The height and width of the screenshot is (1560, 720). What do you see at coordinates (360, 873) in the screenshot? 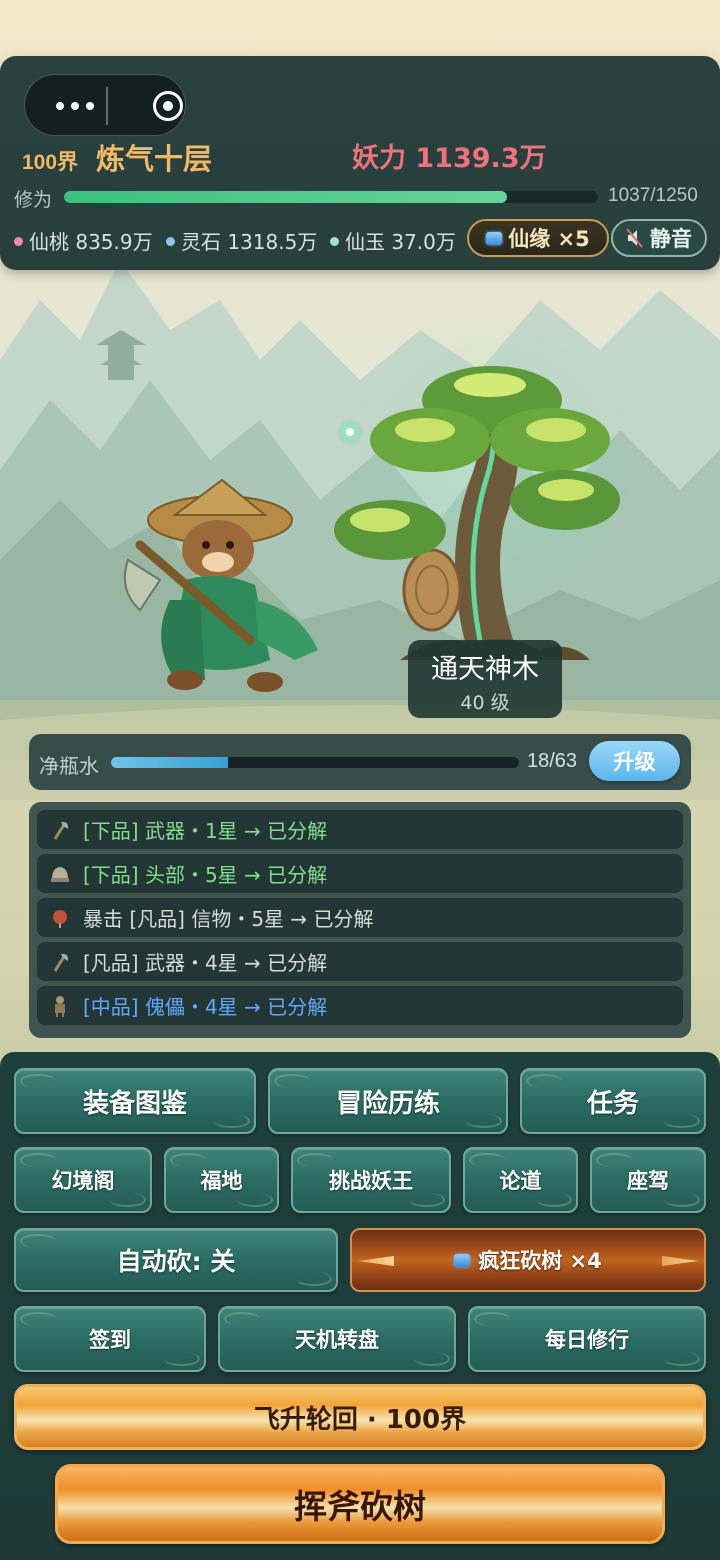
I see `log-item: [下品] 头部・5星 → 已分解` at bounding box center [360, 873].